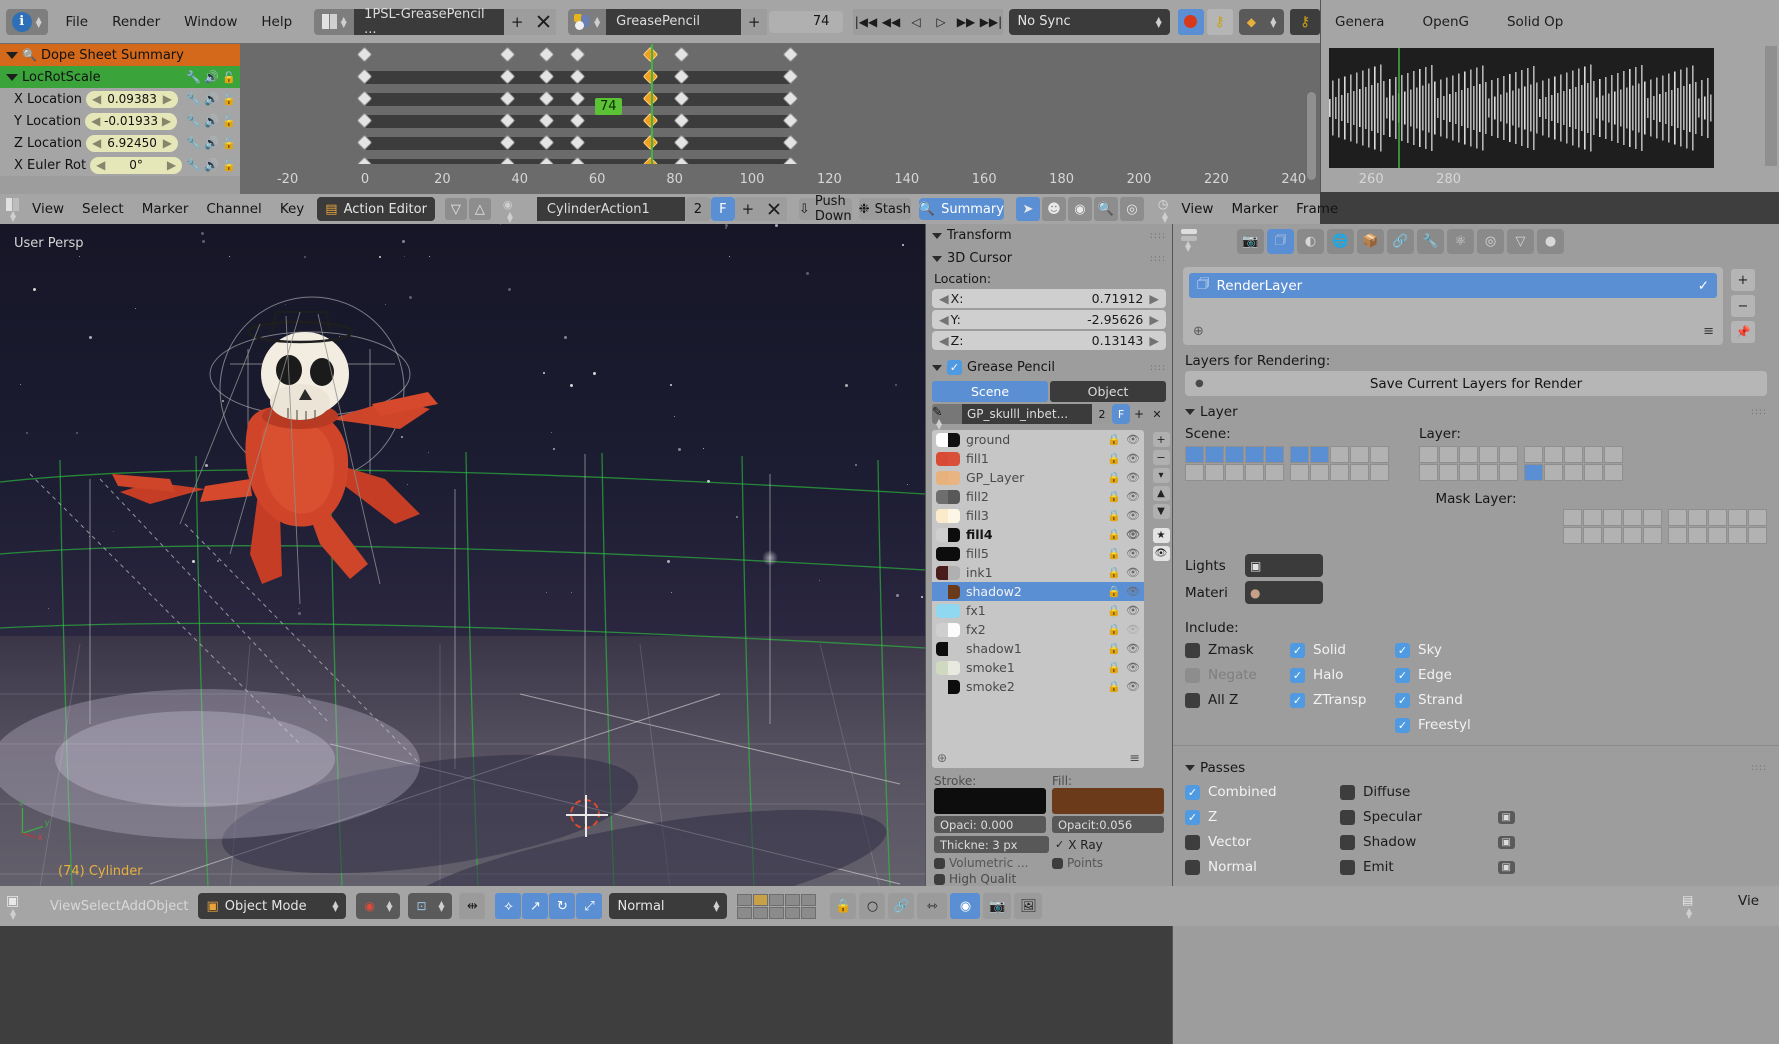 Image resolution: width=1779 pixels, height=1044 pixels. I want to click on fill-color-swatch, so click(1108, 801).